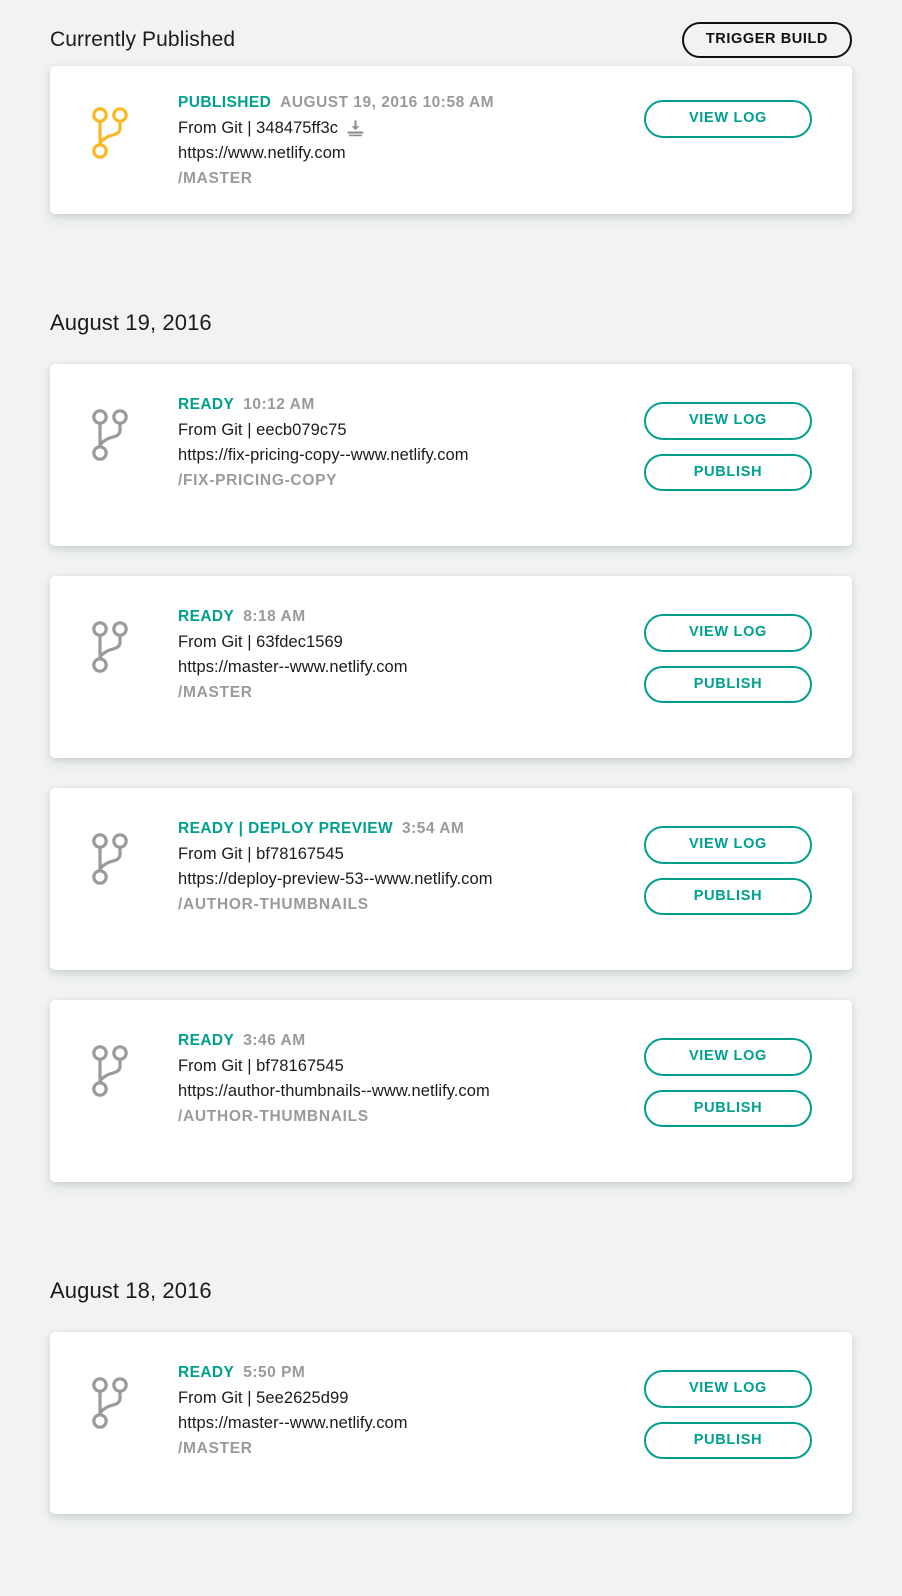  I want to click on deploy-commit: From Git | 348475ff3c, so click(258, 128).